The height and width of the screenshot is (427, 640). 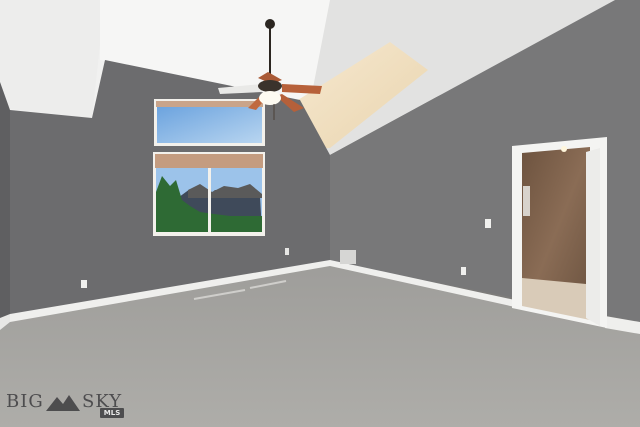 I want to click on bathroom-door-slab, so click(x=593, y=237).